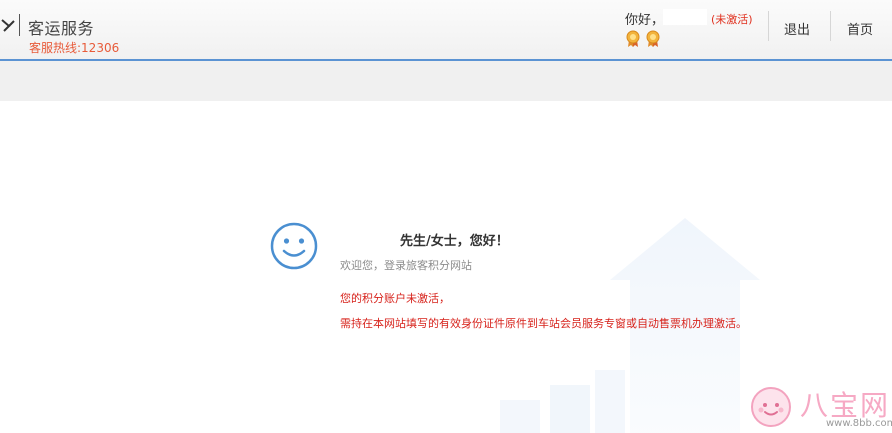 The image size is (892, 433). I want to click on watermark-url: www.8bb.com, so click(859, 423).